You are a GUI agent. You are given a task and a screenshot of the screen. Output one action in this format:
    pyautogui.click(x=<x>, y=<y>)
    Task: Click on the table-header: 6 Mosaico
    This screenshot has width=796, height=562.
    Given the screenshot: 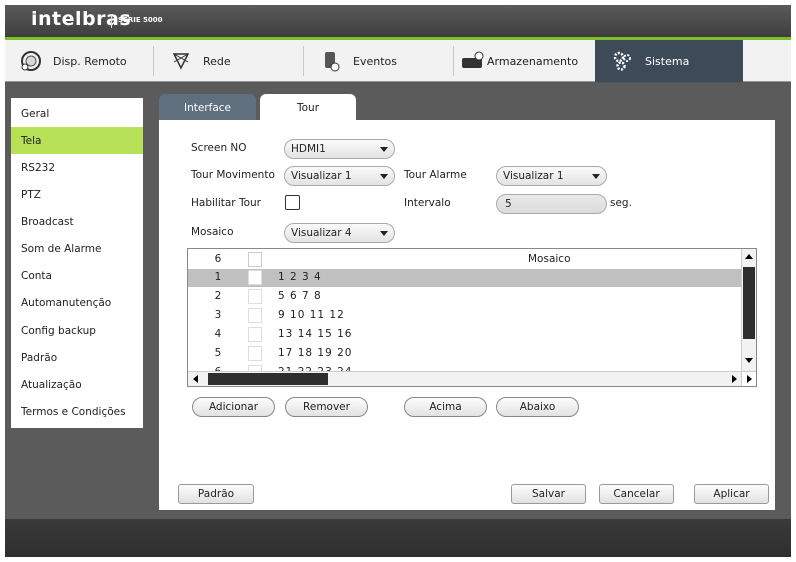 What is the action you would take?
    pyautogui.click(x=464, y=260)
    